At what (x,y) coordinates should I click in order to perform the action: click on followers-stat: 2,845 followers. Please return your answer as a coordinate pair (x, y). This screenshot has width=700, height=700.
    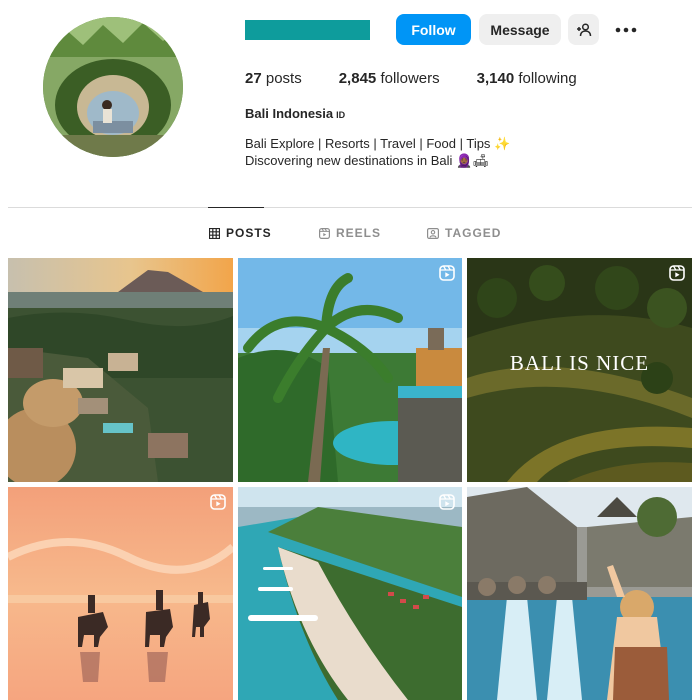
    Looking at the image, I should click on (389, 78).